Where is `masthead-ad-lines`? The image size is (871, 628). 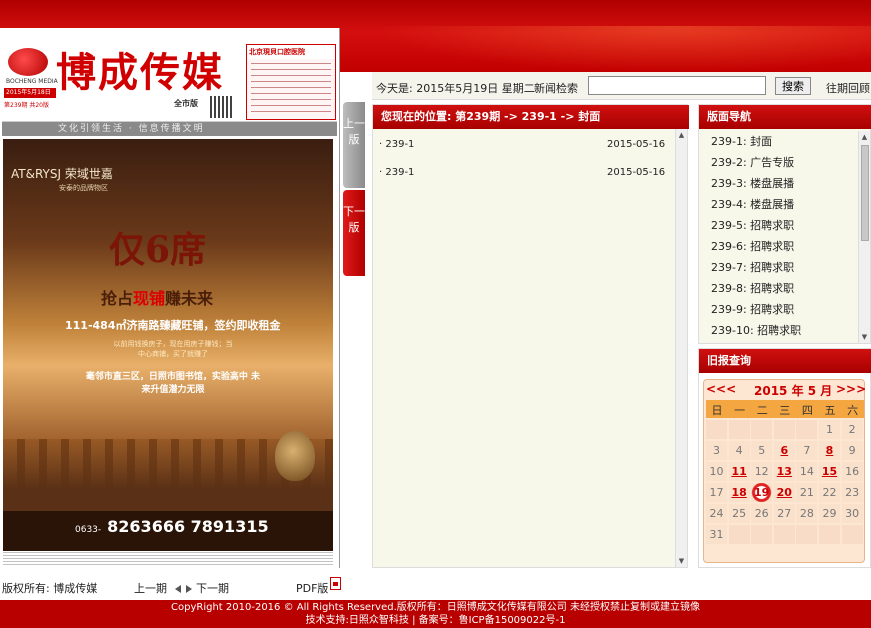 masthead-ad-lines is located at coordinates (291, 88).